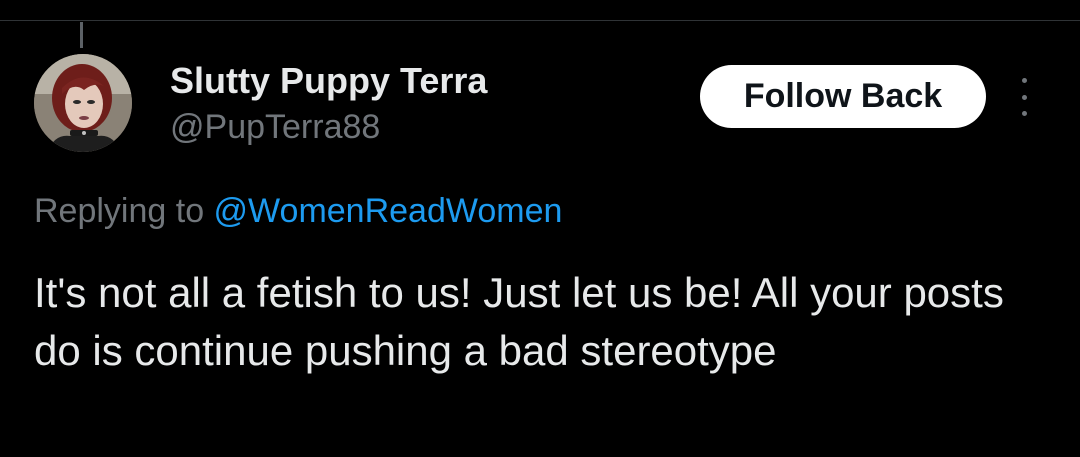 The image size is (1080, 457). Describe the element at coordinates (275, 127) in the screenshot. I see `author-handle: @PupTerra88` at that location.